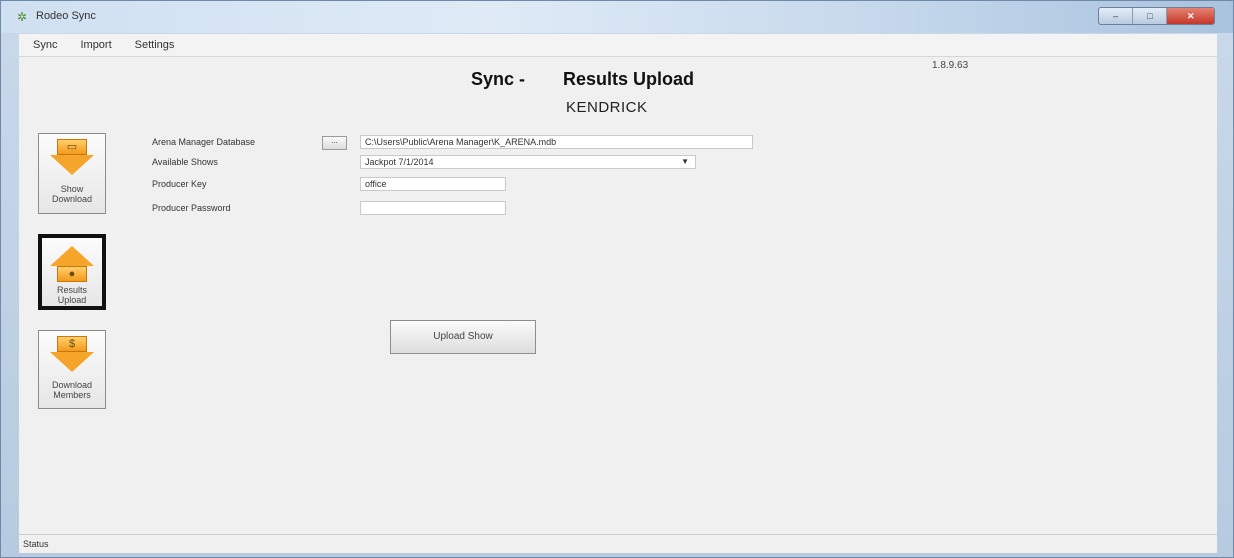 The width and height of the screenshot is (1234, 558). I want to click on page-subtitle: KENDRICK, so click(607, 107).